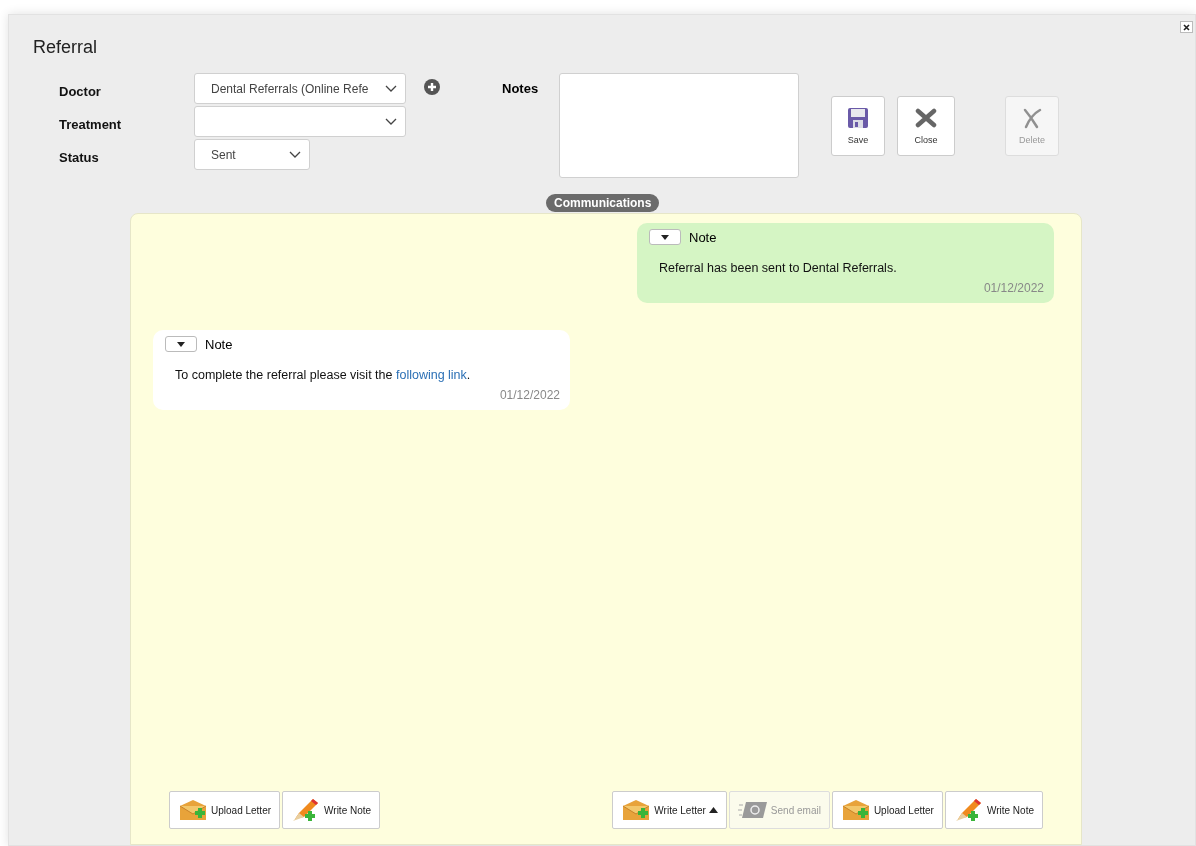 This screenshot has width=1196, height=846. What do you see at coordinates (521, 88) in the screenshot?
I see `field-label: Notes` at bounding box center [521, 88].